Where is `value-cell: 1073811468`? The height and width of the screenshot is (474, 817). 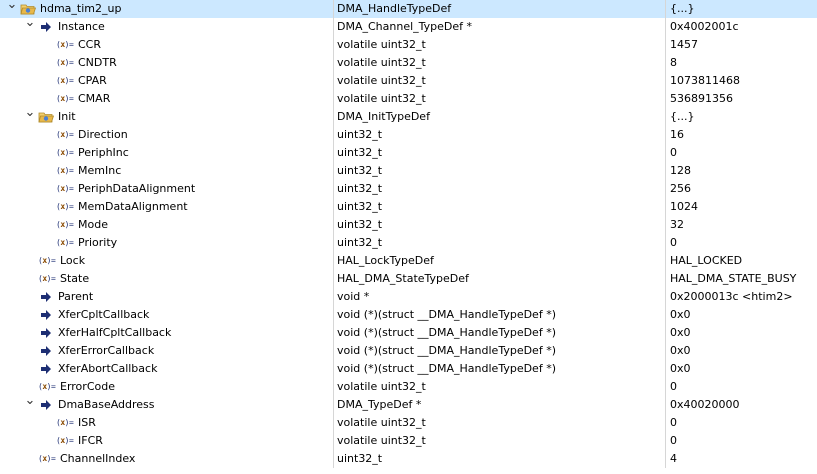 value-cell: 1073811468 is located at coordinates (743, 81).